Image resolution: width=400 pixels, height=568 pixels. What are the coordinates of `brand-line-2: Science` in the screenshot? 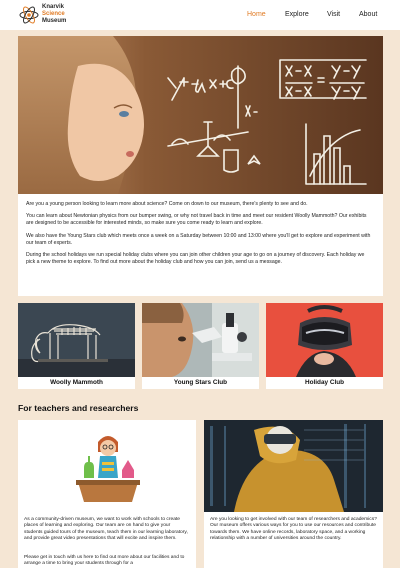 It's located at (53, 14).